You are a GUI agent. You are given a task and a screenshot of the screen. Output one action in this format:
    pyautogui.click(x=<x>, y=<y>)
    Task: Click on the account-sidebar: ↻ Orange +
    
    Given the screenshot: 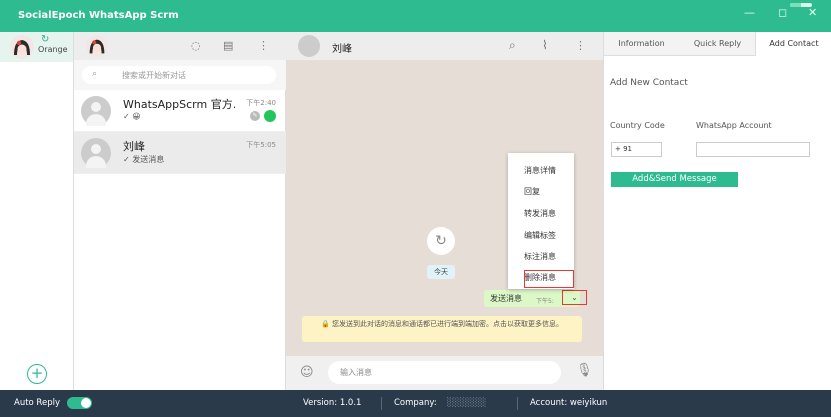 What is the action you would take?
    pyautogui.click(x=37, y=211)
    